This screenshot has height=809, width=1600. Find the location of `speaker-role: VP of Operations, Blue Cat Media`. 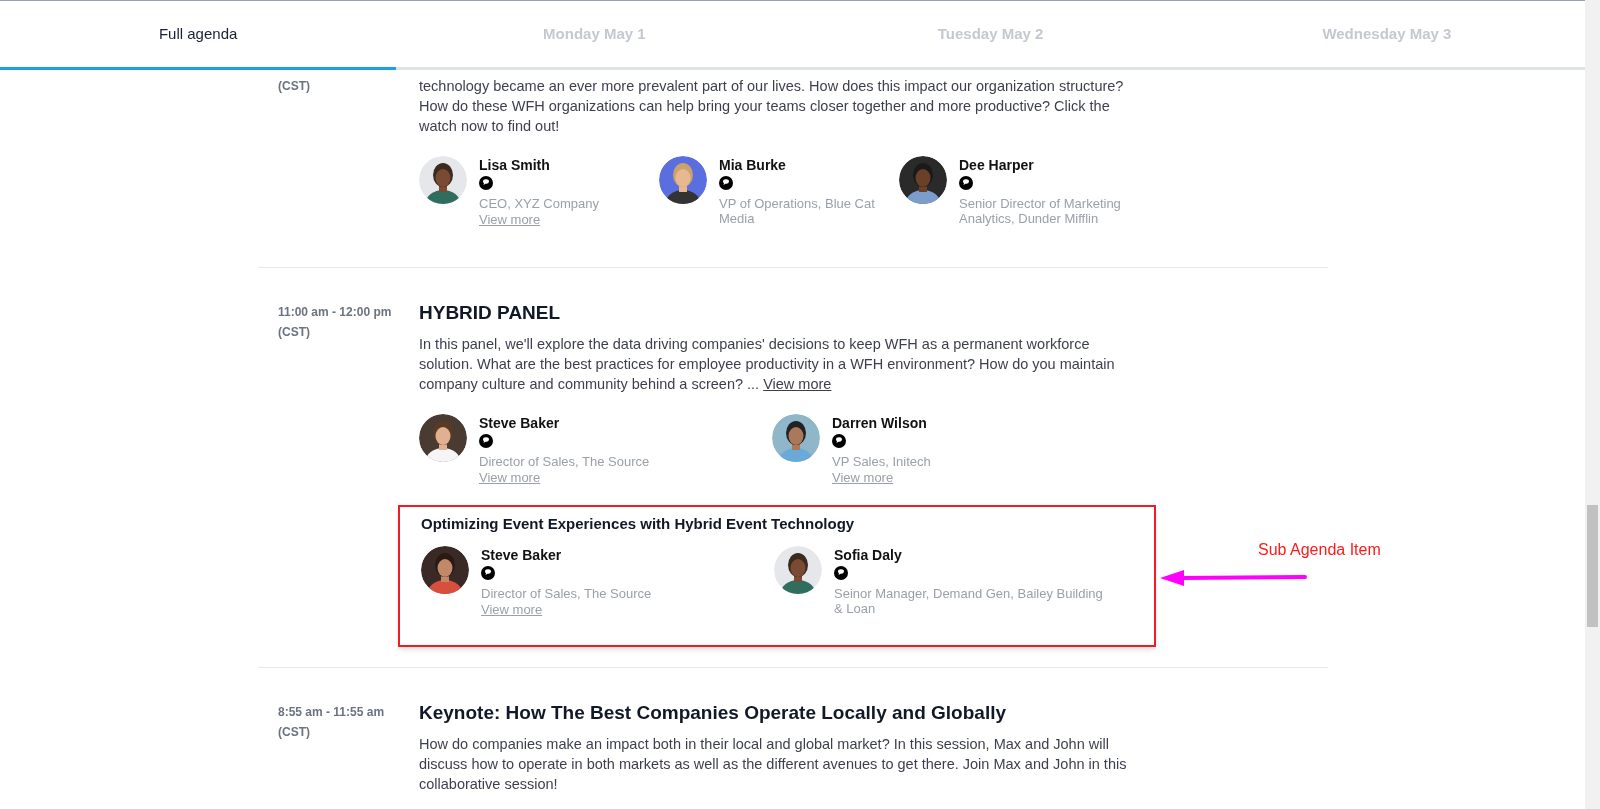

speaker-role: VP of Operations, Blue Cat Media is located at coordinates (797, 211).